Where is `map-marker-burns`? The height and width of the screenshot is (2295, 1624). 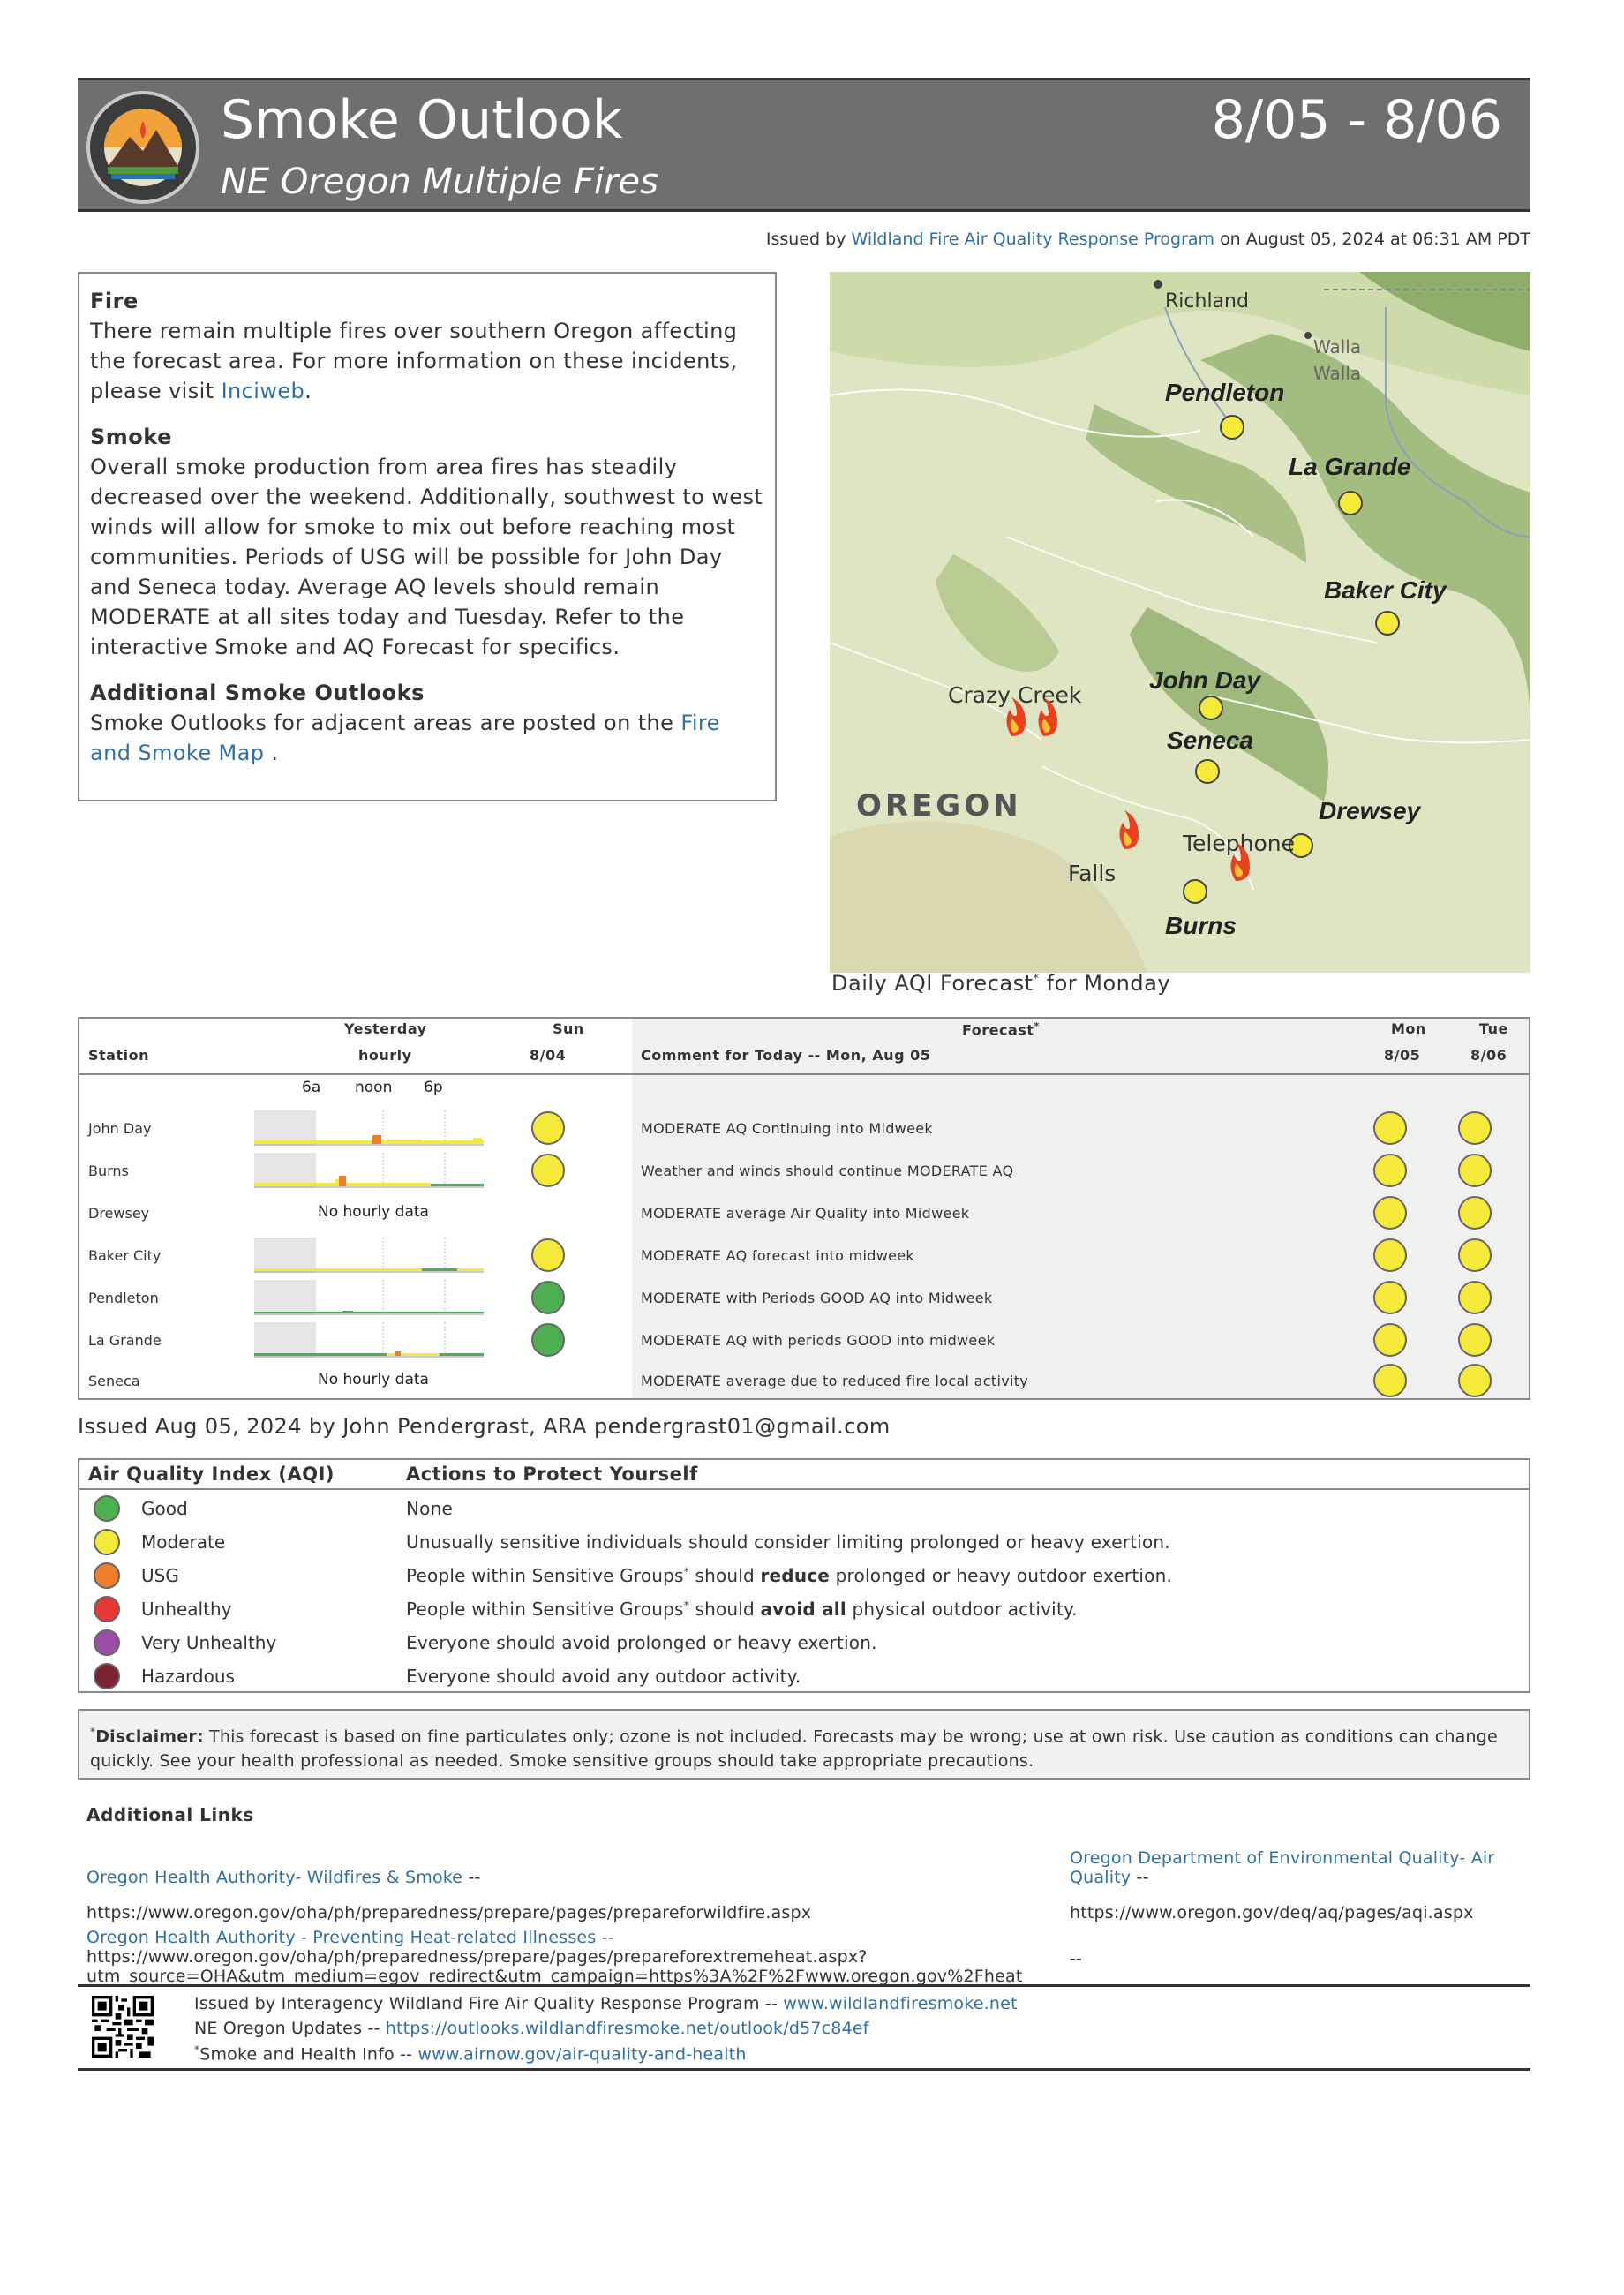 map-marker-burns is located at coordinates (1195, 891).